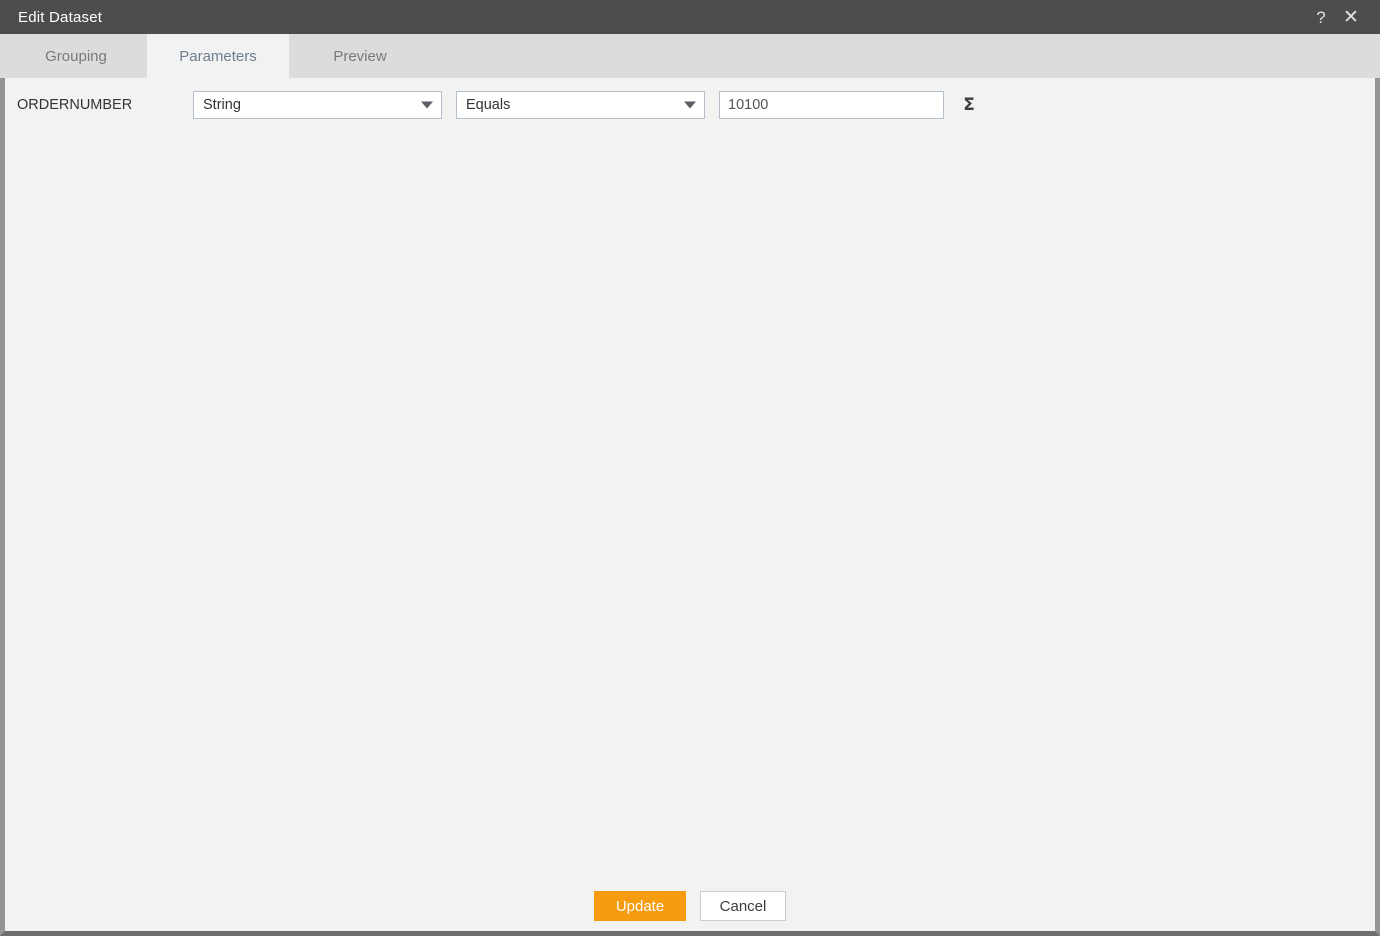 The width and height of the screenshot is (1380, 936). Describe the element at coordinates (690, 17) in the screenshot. I see `dialog-titlebar: Edit Dataset ? ✕` at that location.